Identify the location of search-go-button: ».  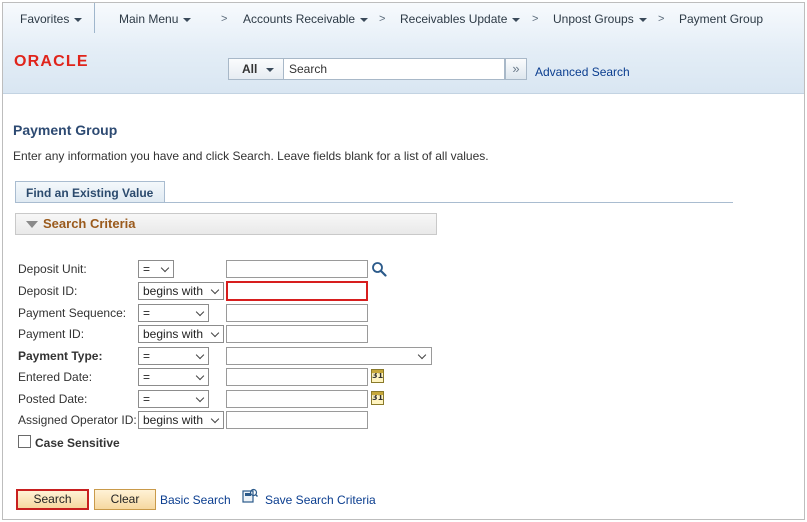
(516, 69).